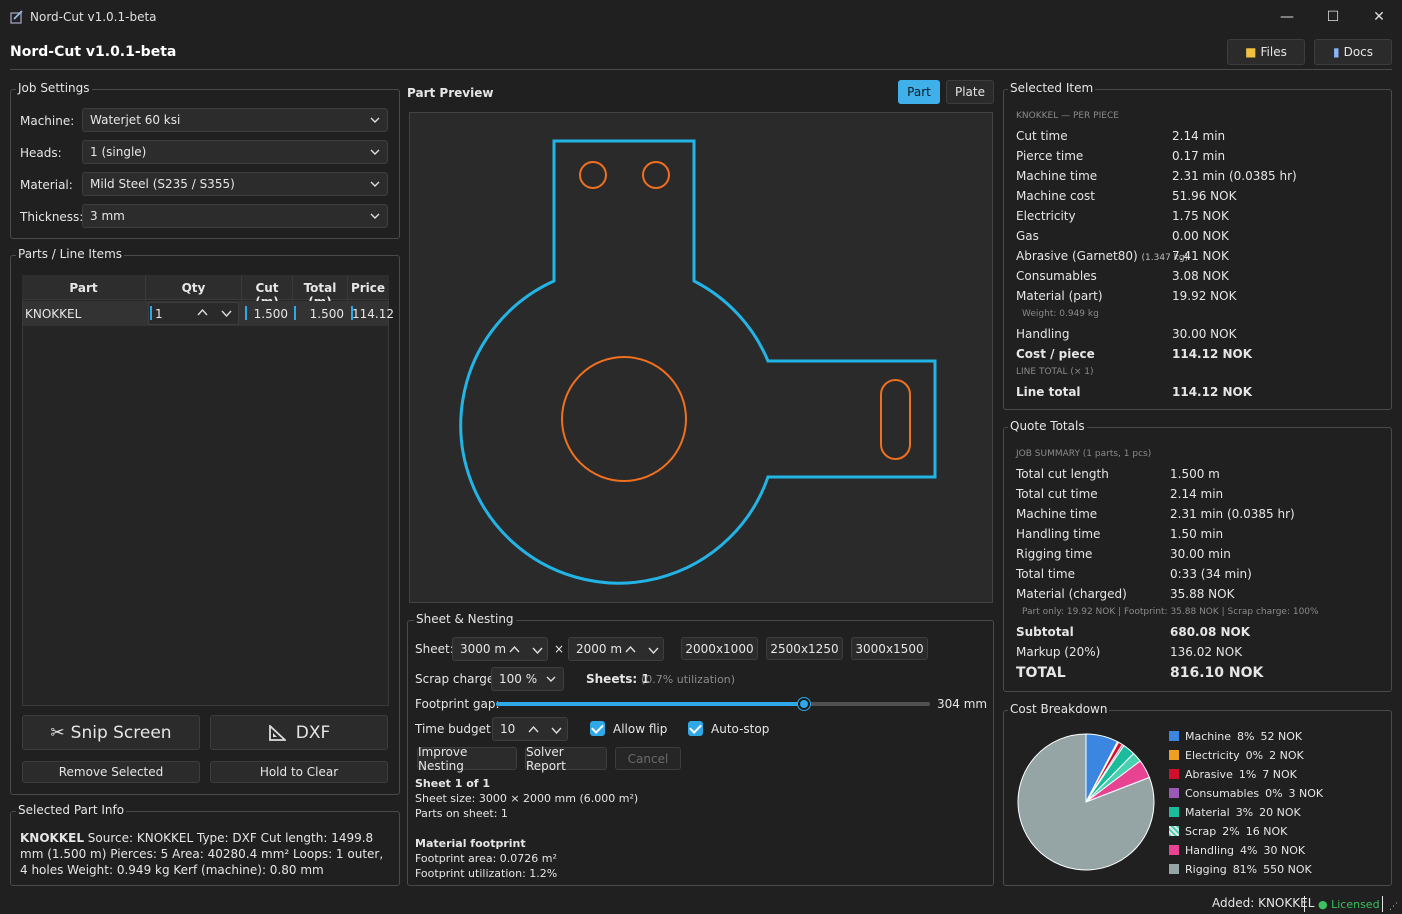 This screenshot has width=1402, height=914. Describe the element at coordinates (1379, 17) in the screenshot. I see `close-button: ✕` at that location.